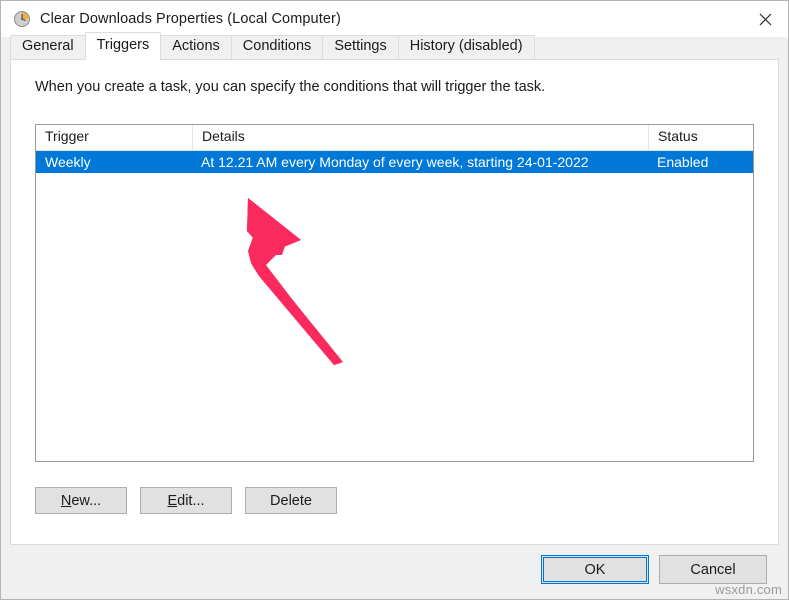  I want to click on cancel-button-label: Cancel, so click(713, 569).